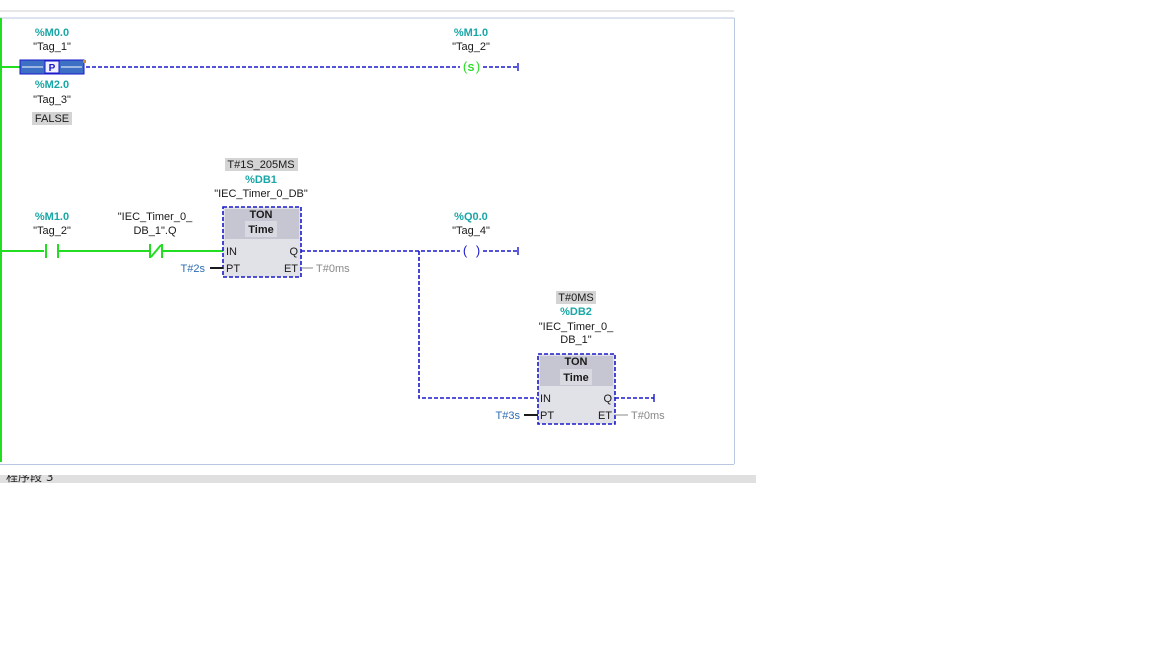 Image resolution: width=1152 pixels, height=648 pixels. Describe the element at coordinates (154, 231) in the screenshot. I see `contact-nc-tag-line2: DB_1".Q` at that location.